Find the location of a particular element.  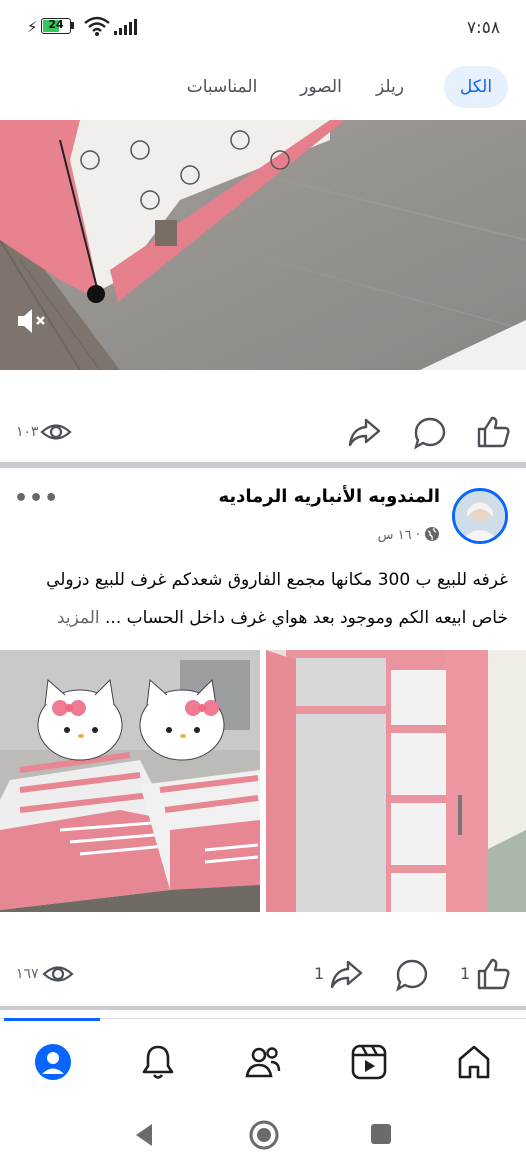

friends-icon is located at coordinates (263, 1062).